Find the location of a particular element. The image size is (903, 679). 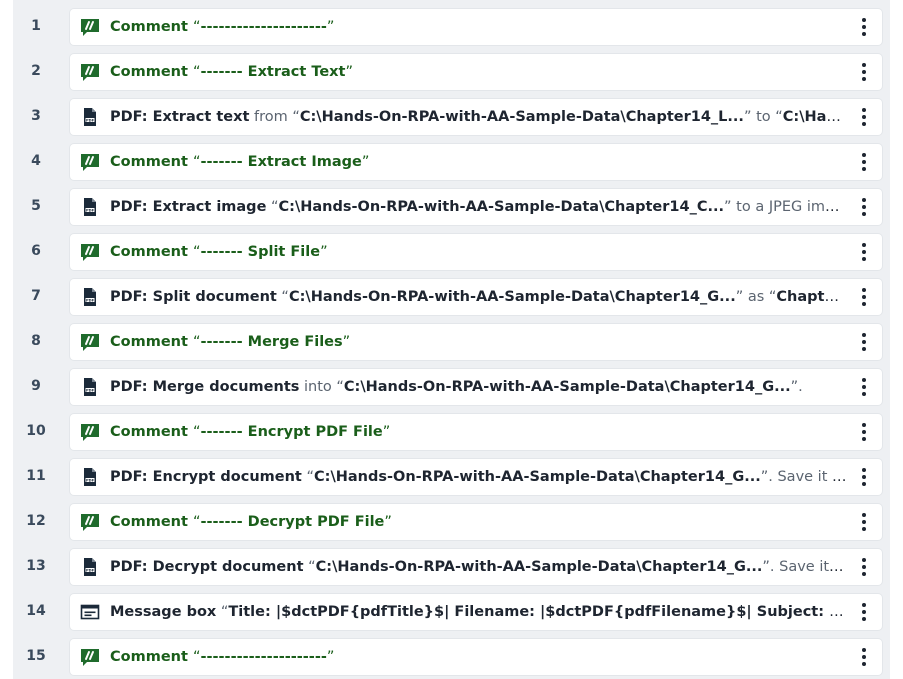

action-text-segment: from “ is located at coordinates (274, 117).